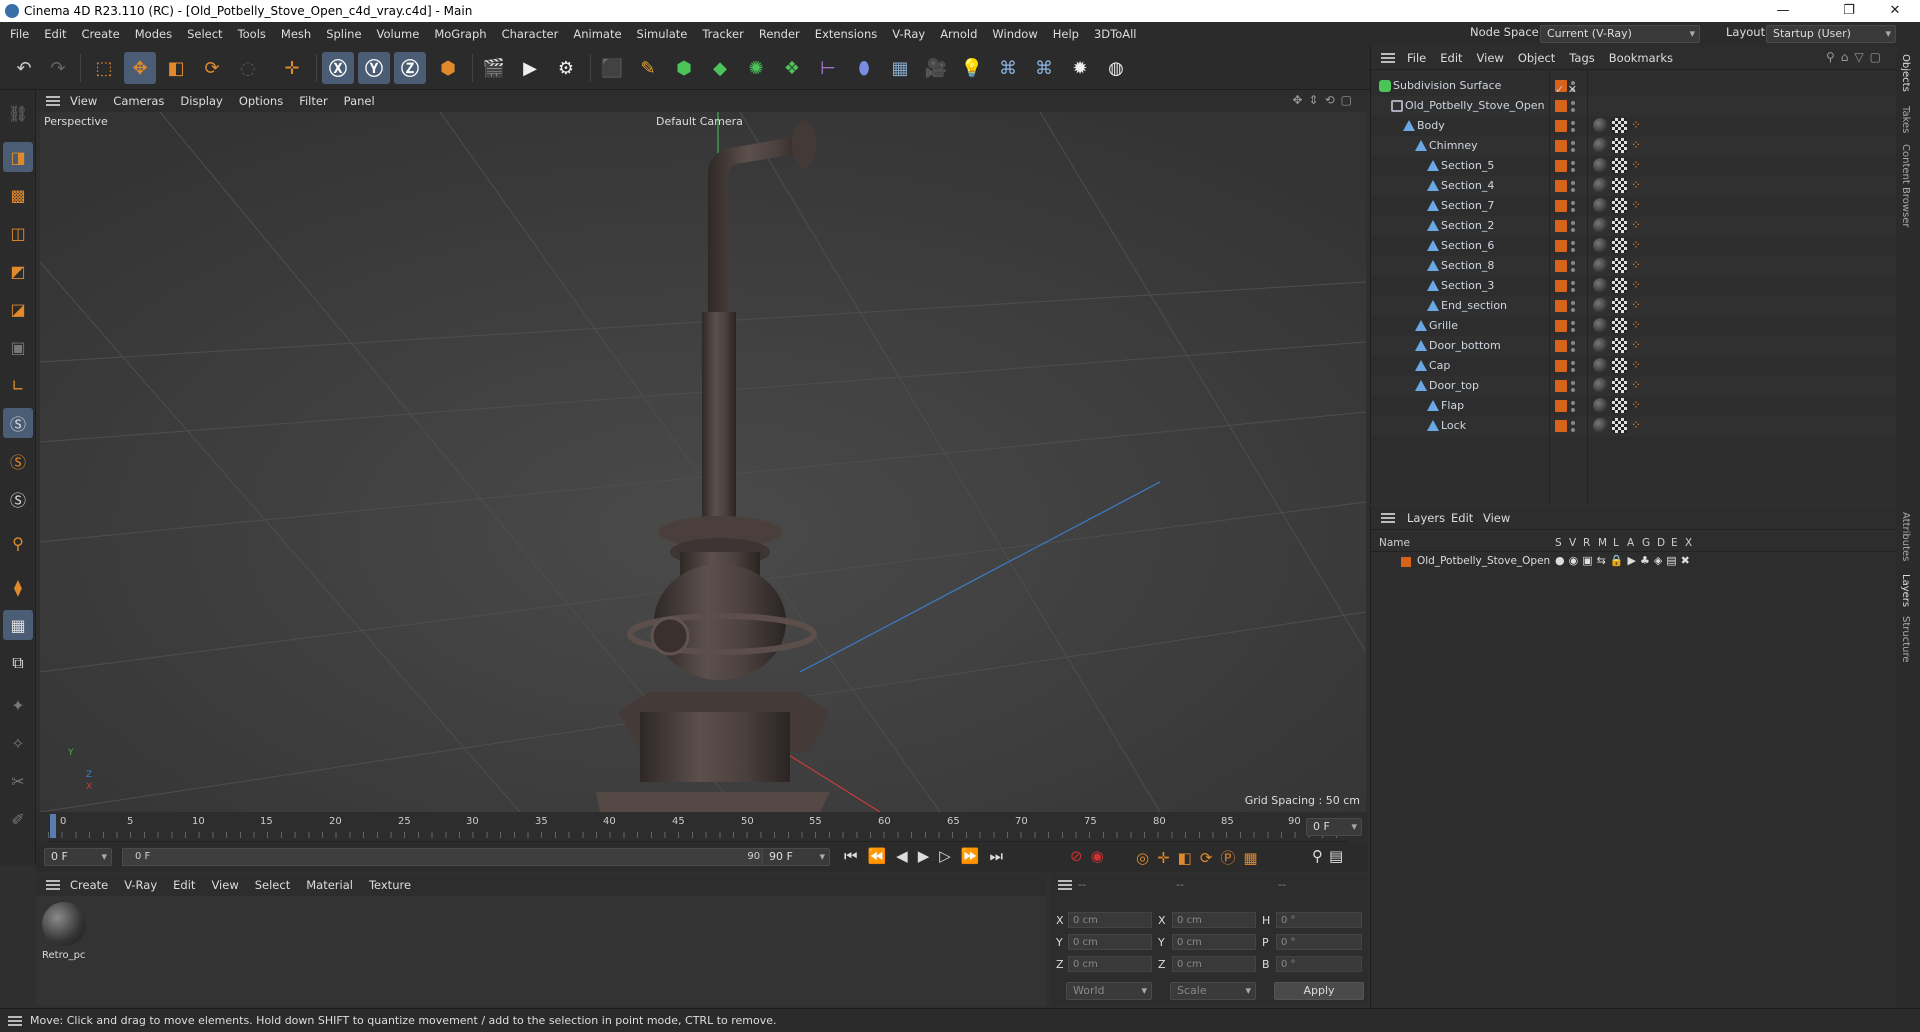 Image resolution: width=1920 pixels, height=1032 pixels. Describe the element at coordinates (1634, 106) in the screenshot. I see `object-row: Old_Potbelly_Stove_Open` at that location.